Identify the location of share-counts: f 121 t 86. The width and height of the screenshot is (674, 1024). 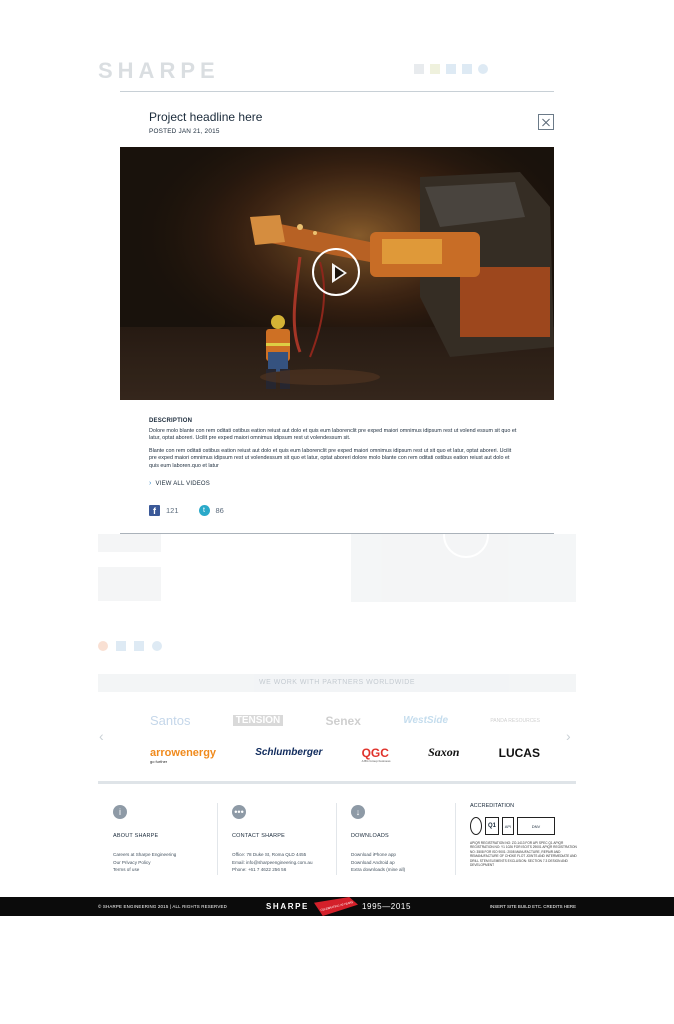
(186, 510).